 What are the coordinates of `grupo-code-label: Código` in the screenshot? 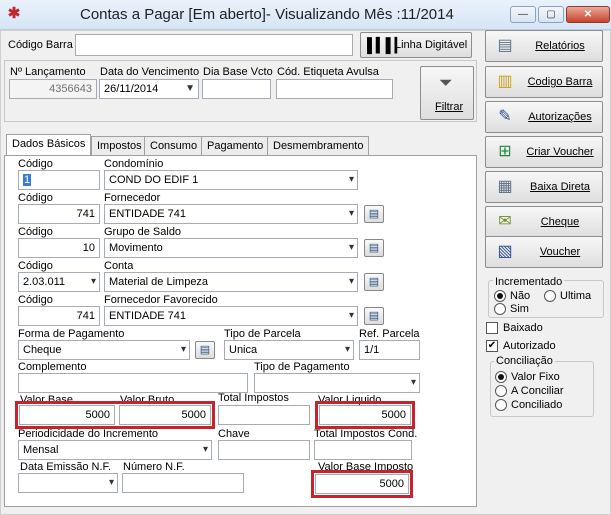 It's located at (35, 232).